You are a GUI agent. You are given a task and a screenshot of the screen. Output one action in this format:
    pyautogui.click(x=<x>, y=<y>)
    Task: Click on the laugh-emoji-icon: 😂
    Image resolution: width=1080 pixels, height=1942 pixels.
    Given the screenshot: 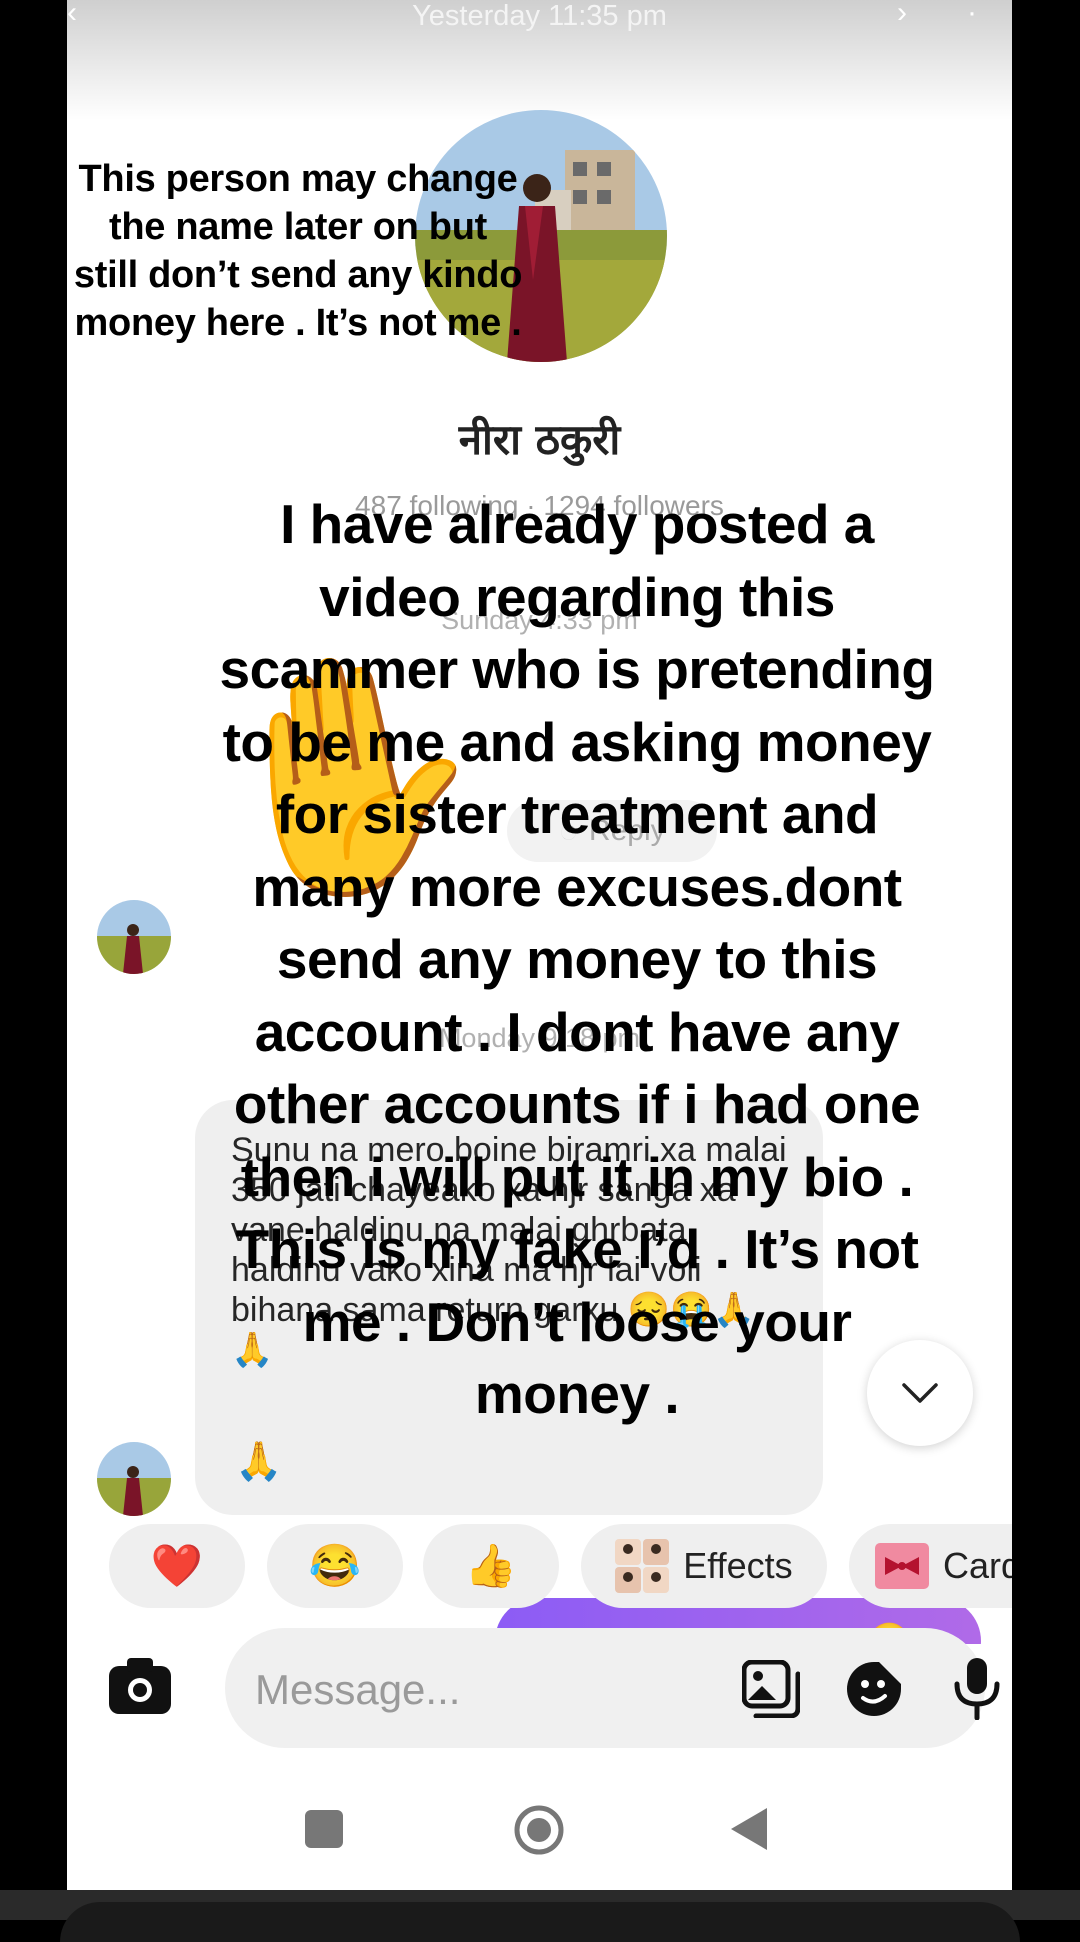 What is the action you would take?
    pyautogui.click(x=335, y=1565)
    